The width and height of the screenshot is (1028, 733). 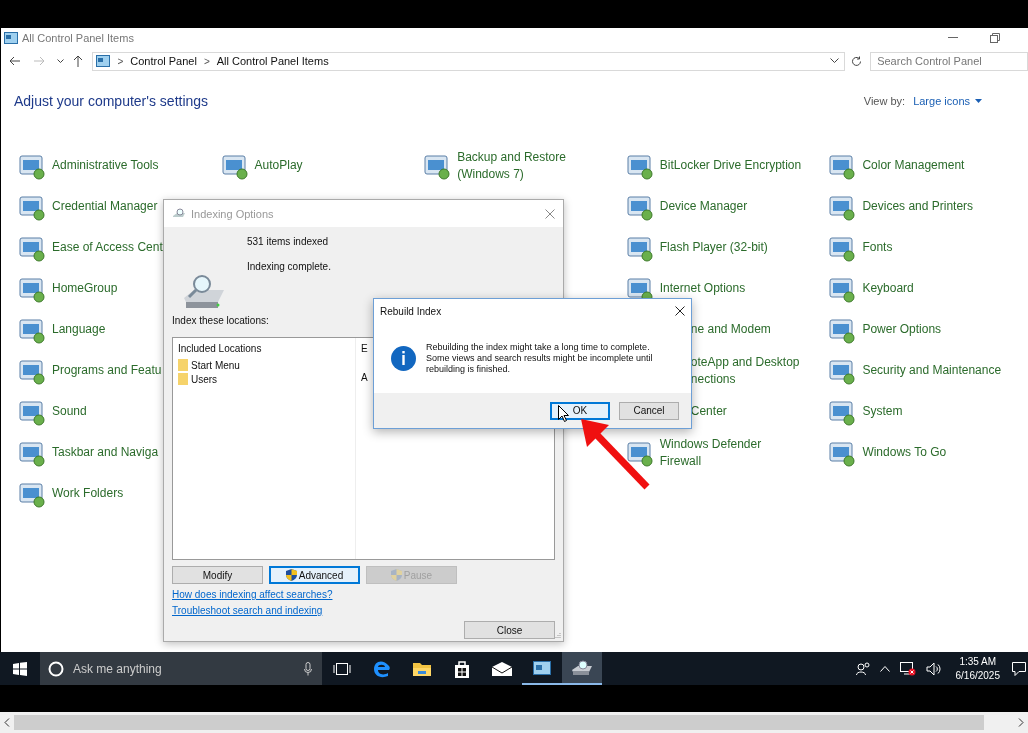 What do you see at coordinates (710, 452) in the screenshot?
I see `applet-link: Windows Defender Firewall` at bounding box center [710, 452].